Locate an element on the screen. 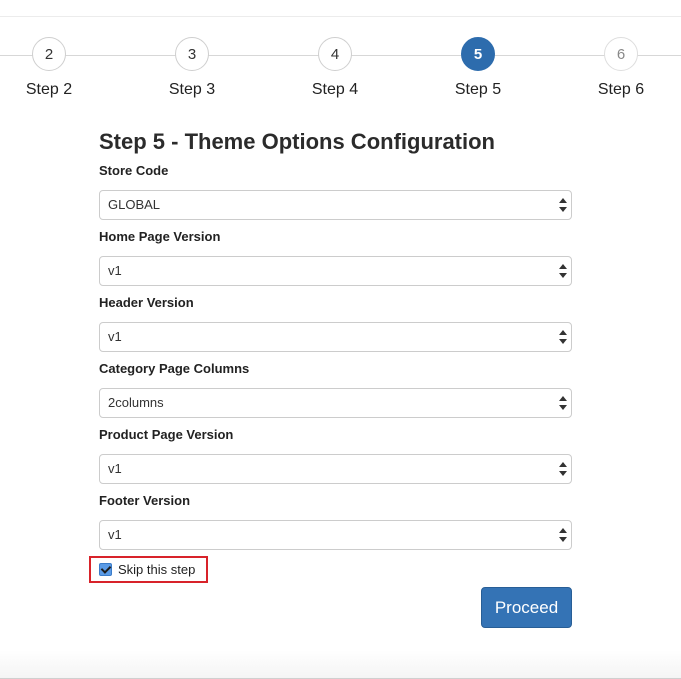 The height and width of the screenshot is (679, 681). store-code-field: Store Code GLOBAL is located at coordinates (335, 191).